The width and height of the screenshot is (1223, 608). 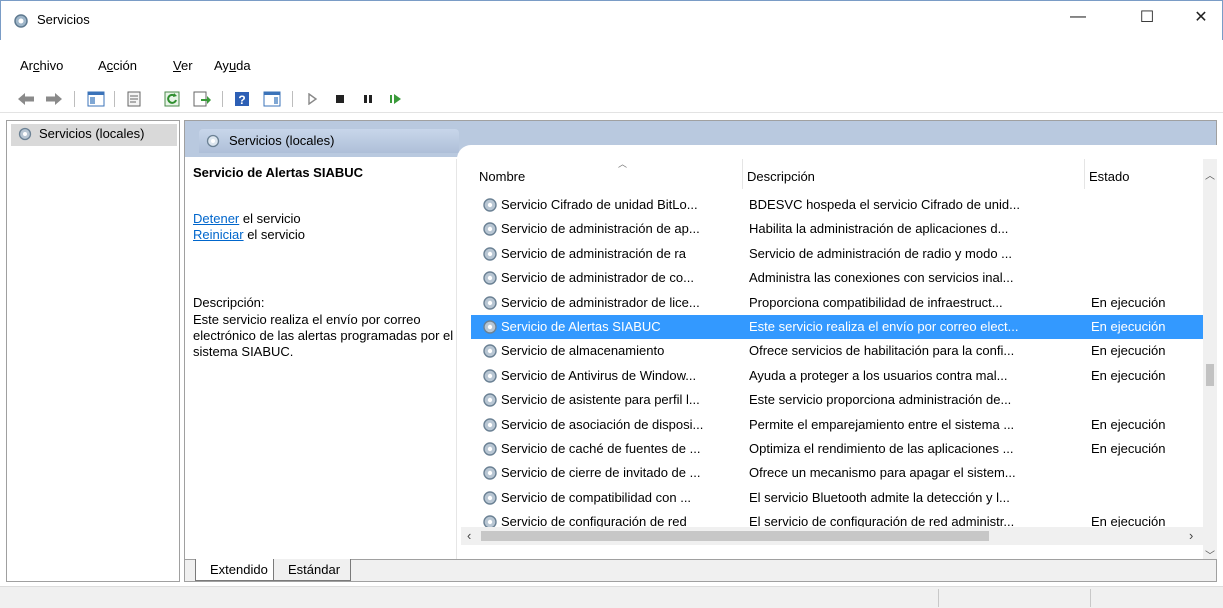 I want to click on tree-item-servicios-locales: Servicios (locales), so click(x=94, y=135).